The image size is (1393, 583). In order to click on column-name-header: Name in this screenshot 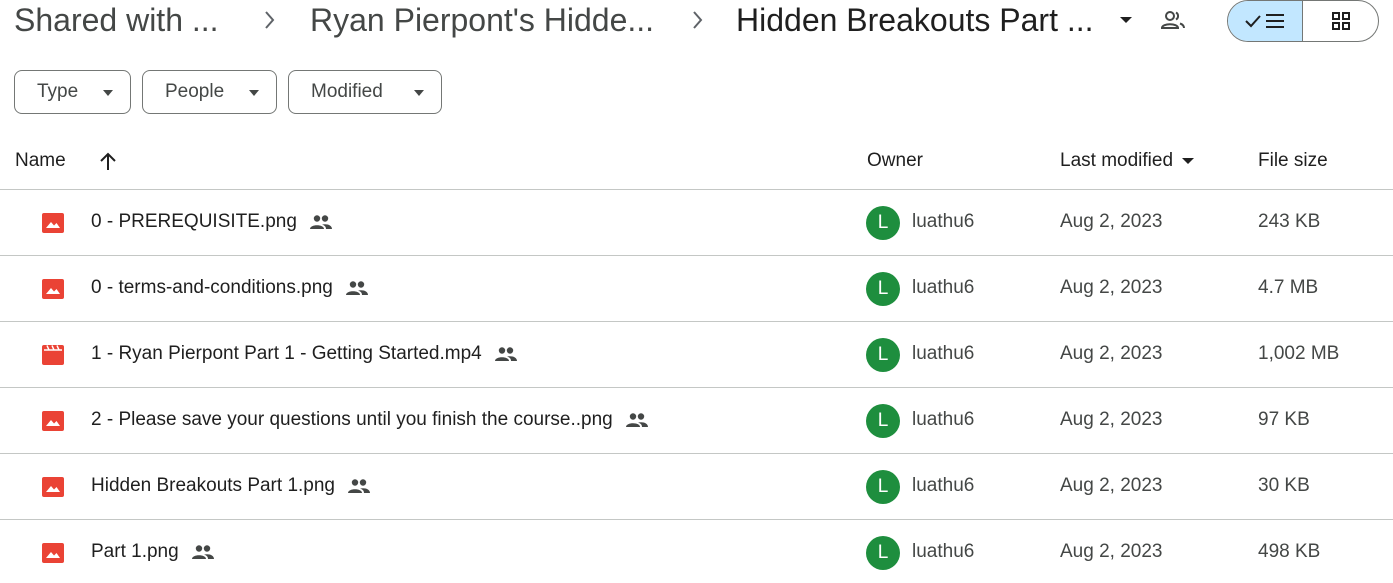, I will do `click(40, 161)`.